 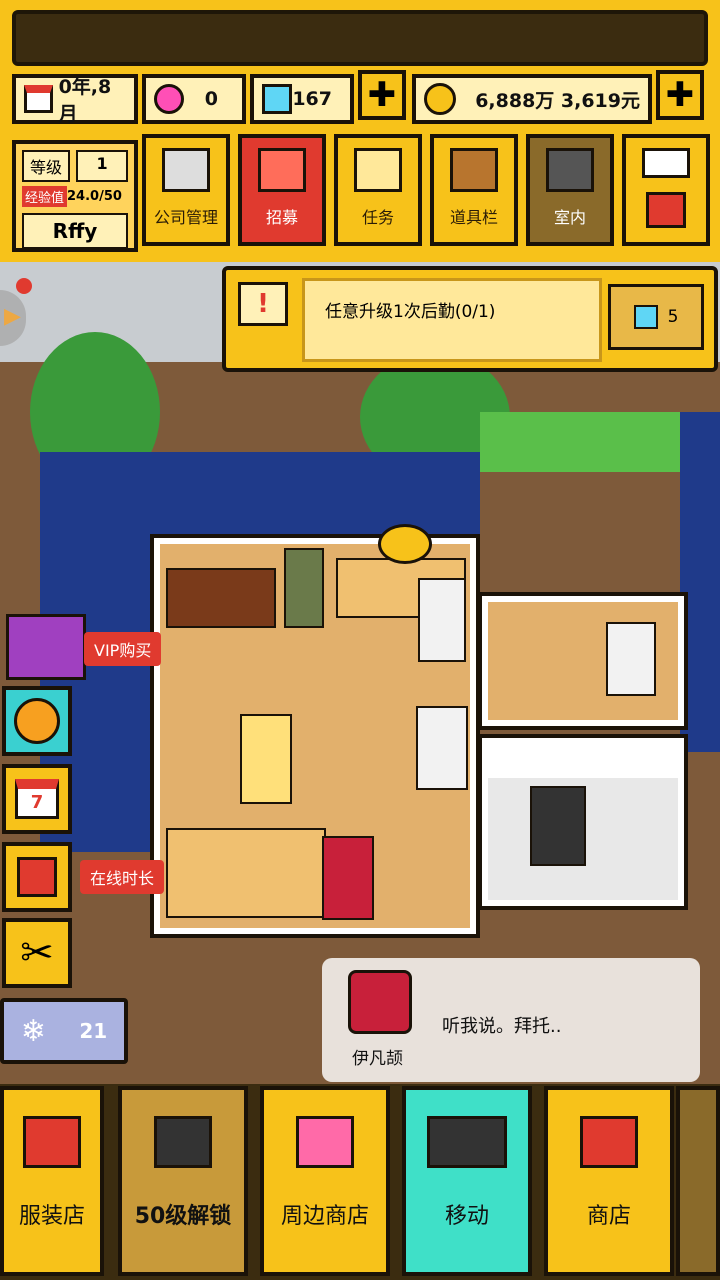 What do you see at coordinates (312, 99) in the screenshot?
I see `blue-gem-count: 167` at bounding box center [312, 99].